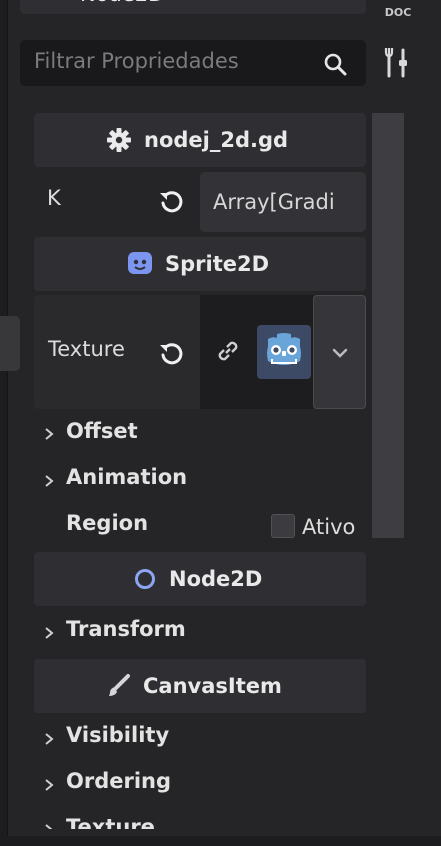  I want to click on search-icon, so click(335, 66).